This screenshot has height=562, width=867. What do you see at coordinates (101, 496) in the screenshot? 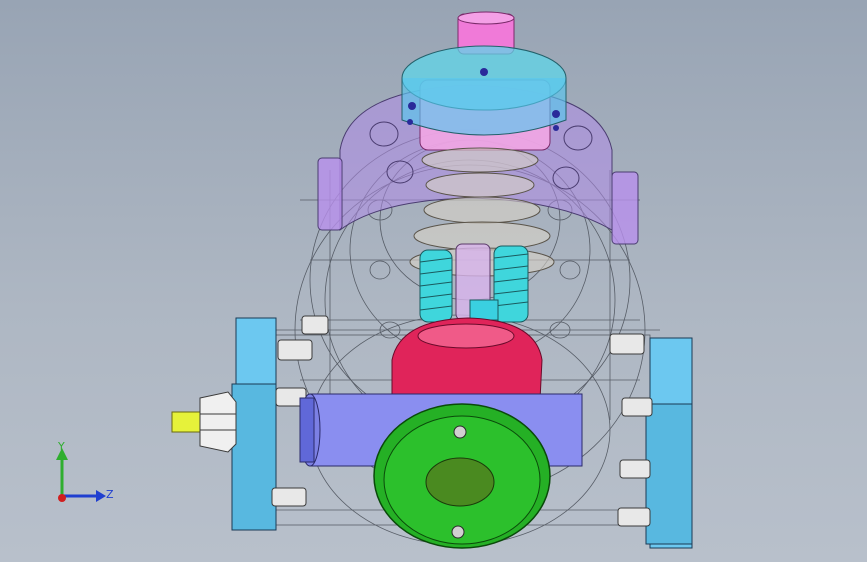
I see `z-axis-arrowhead` at bounding box center [101, 496].